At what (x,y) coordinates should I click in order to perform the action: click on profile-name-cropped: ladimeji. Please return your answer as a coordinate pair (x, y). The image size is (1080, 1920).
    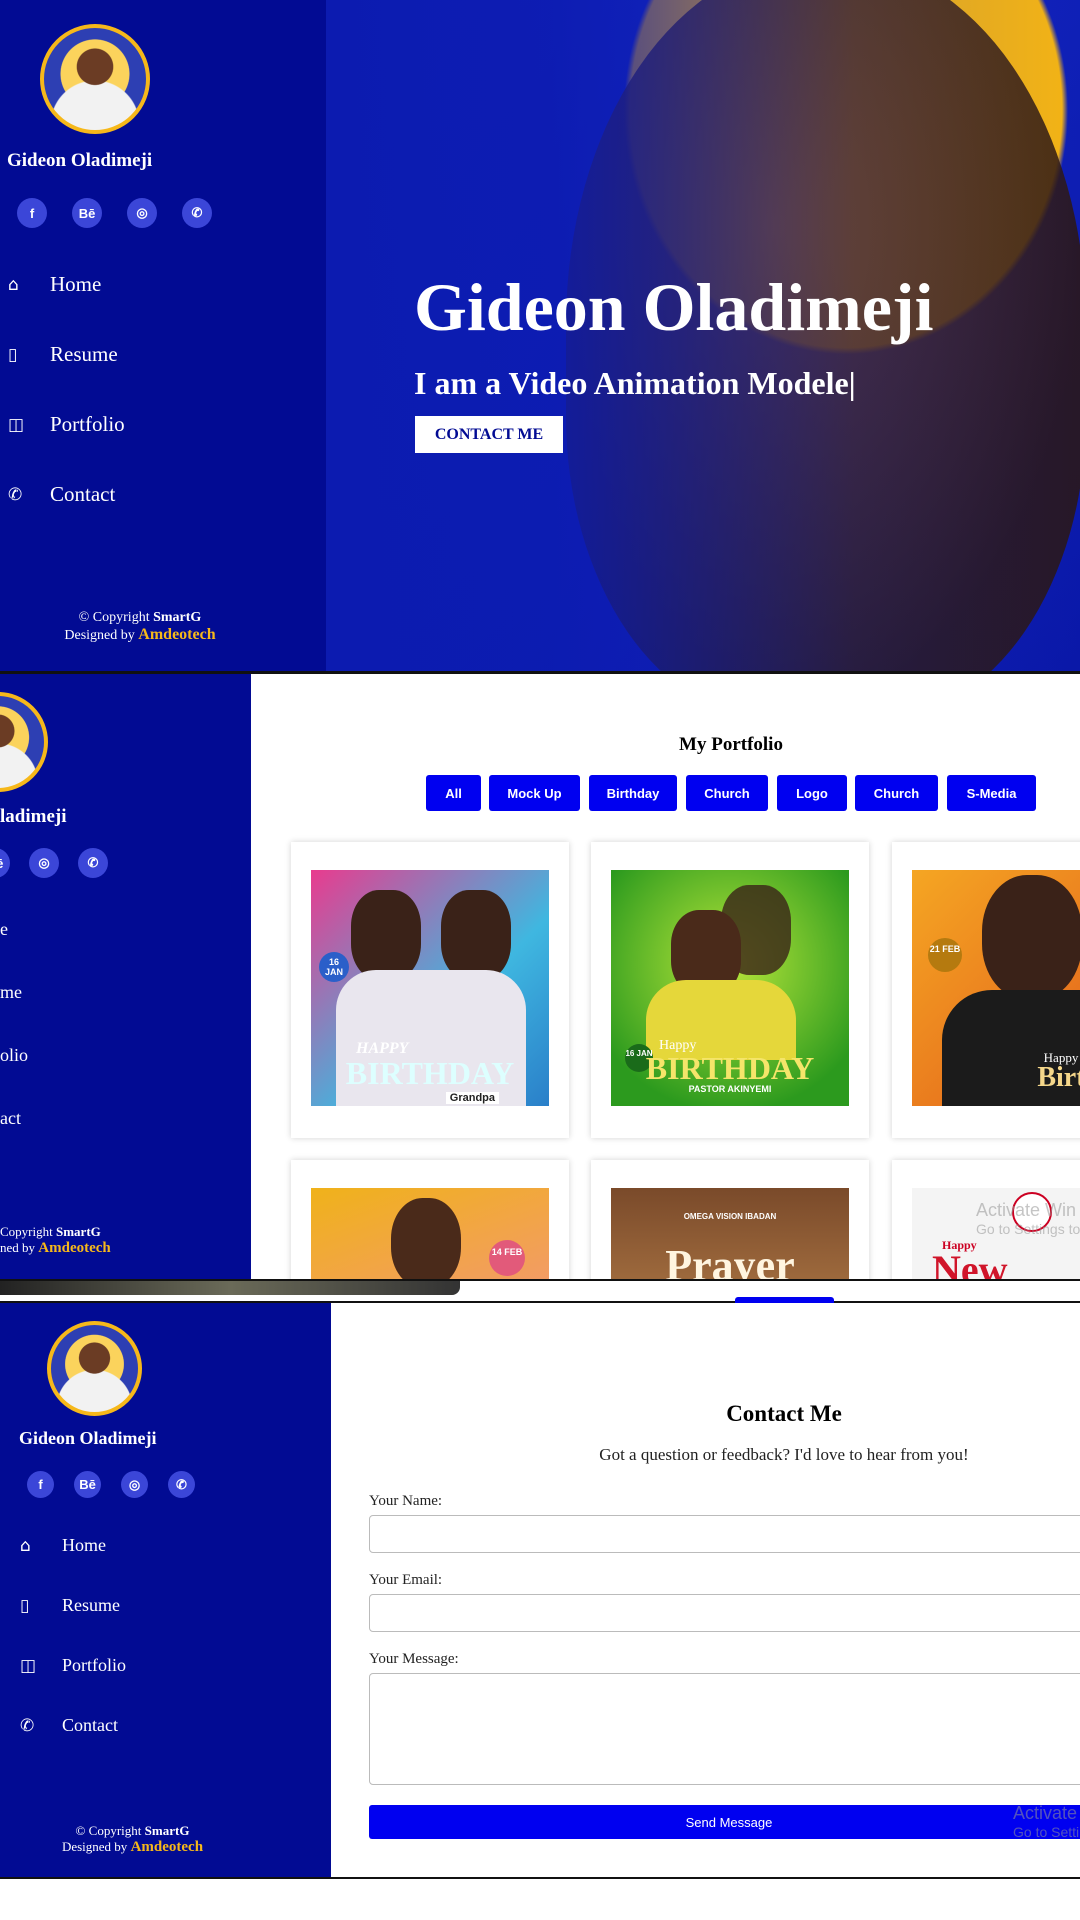
    Looking at the image, I should click on (33, 816).